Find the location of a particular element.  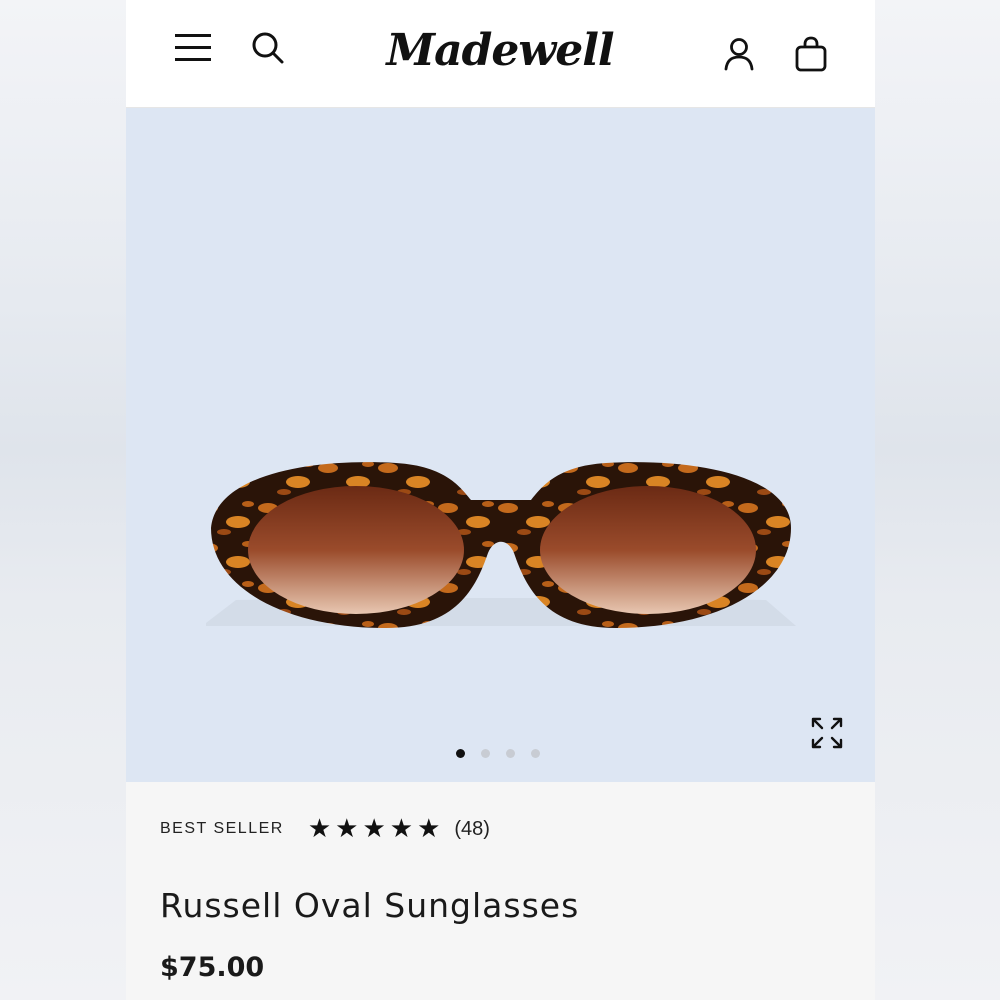

badge-rating-row: BEST SELLER ★ ★ ★ ★ ★ (48) is located at coordinates (325, 829).